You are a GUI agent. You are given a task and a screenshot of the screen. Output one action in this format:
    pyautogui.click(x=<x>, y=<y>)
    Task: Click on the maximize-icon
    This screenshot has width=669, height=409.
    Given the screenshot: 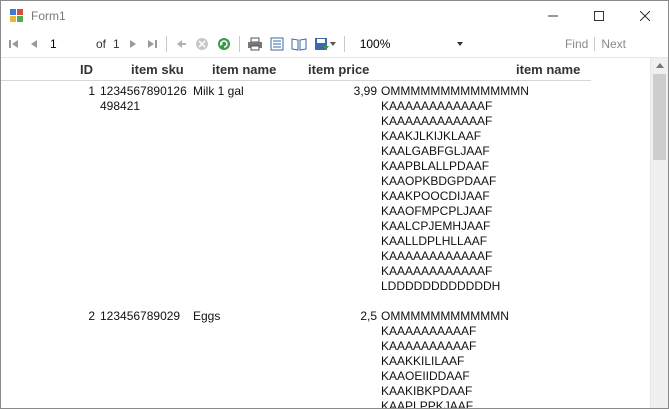 What is the action you would take?
    pyautogui.click(x=599, y=16)
    